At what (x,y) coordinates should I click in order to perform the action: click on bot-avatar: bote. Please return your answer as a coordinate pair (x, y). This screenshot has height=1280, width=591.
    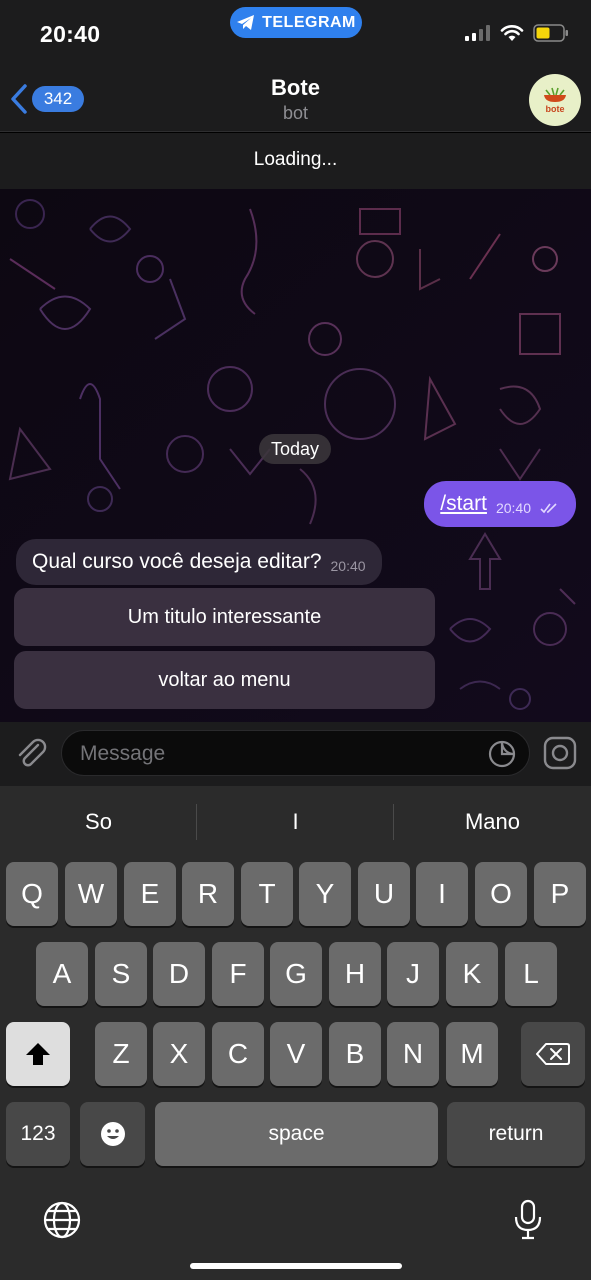
    Looking at the image, I should click on (555, 100).